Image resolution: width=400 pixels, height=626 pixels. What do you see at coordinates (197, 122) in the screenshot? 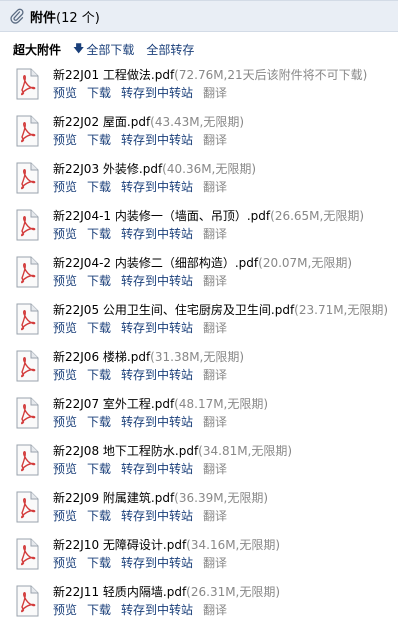
I see `attachment-size-meta: (43.43M,无限期)` at bounding box center [197, 122].